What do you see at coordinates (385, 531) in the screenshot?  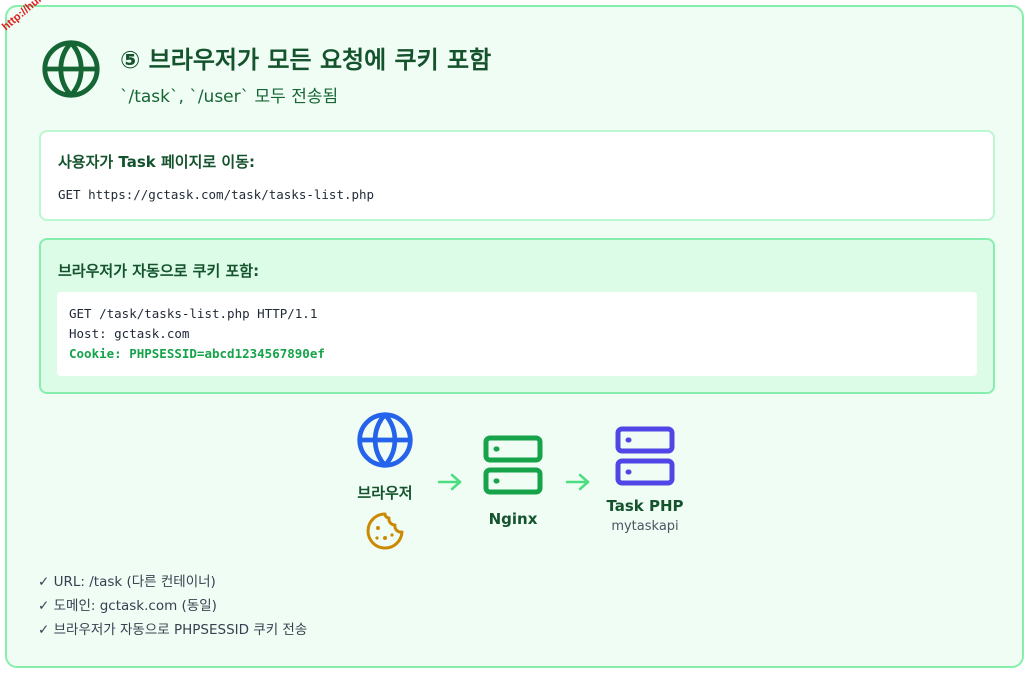 I see `cookie-icon` at bounding box center [385, 531].